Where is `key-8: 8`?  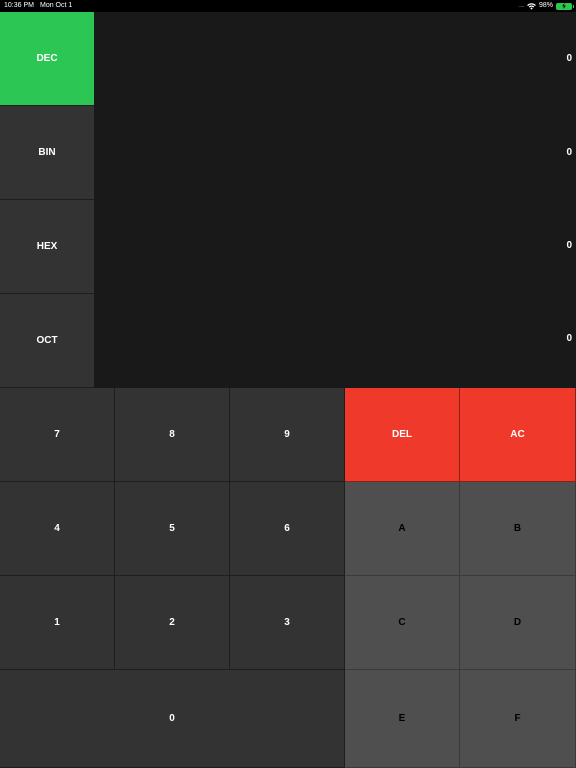 key-8: 8 is located at coordinates (172, 435).